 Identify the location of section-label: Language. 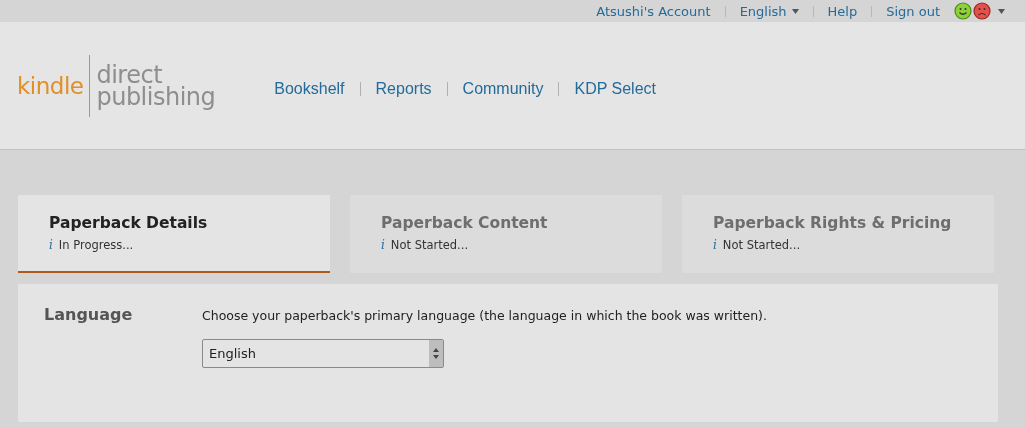
(89, 315).